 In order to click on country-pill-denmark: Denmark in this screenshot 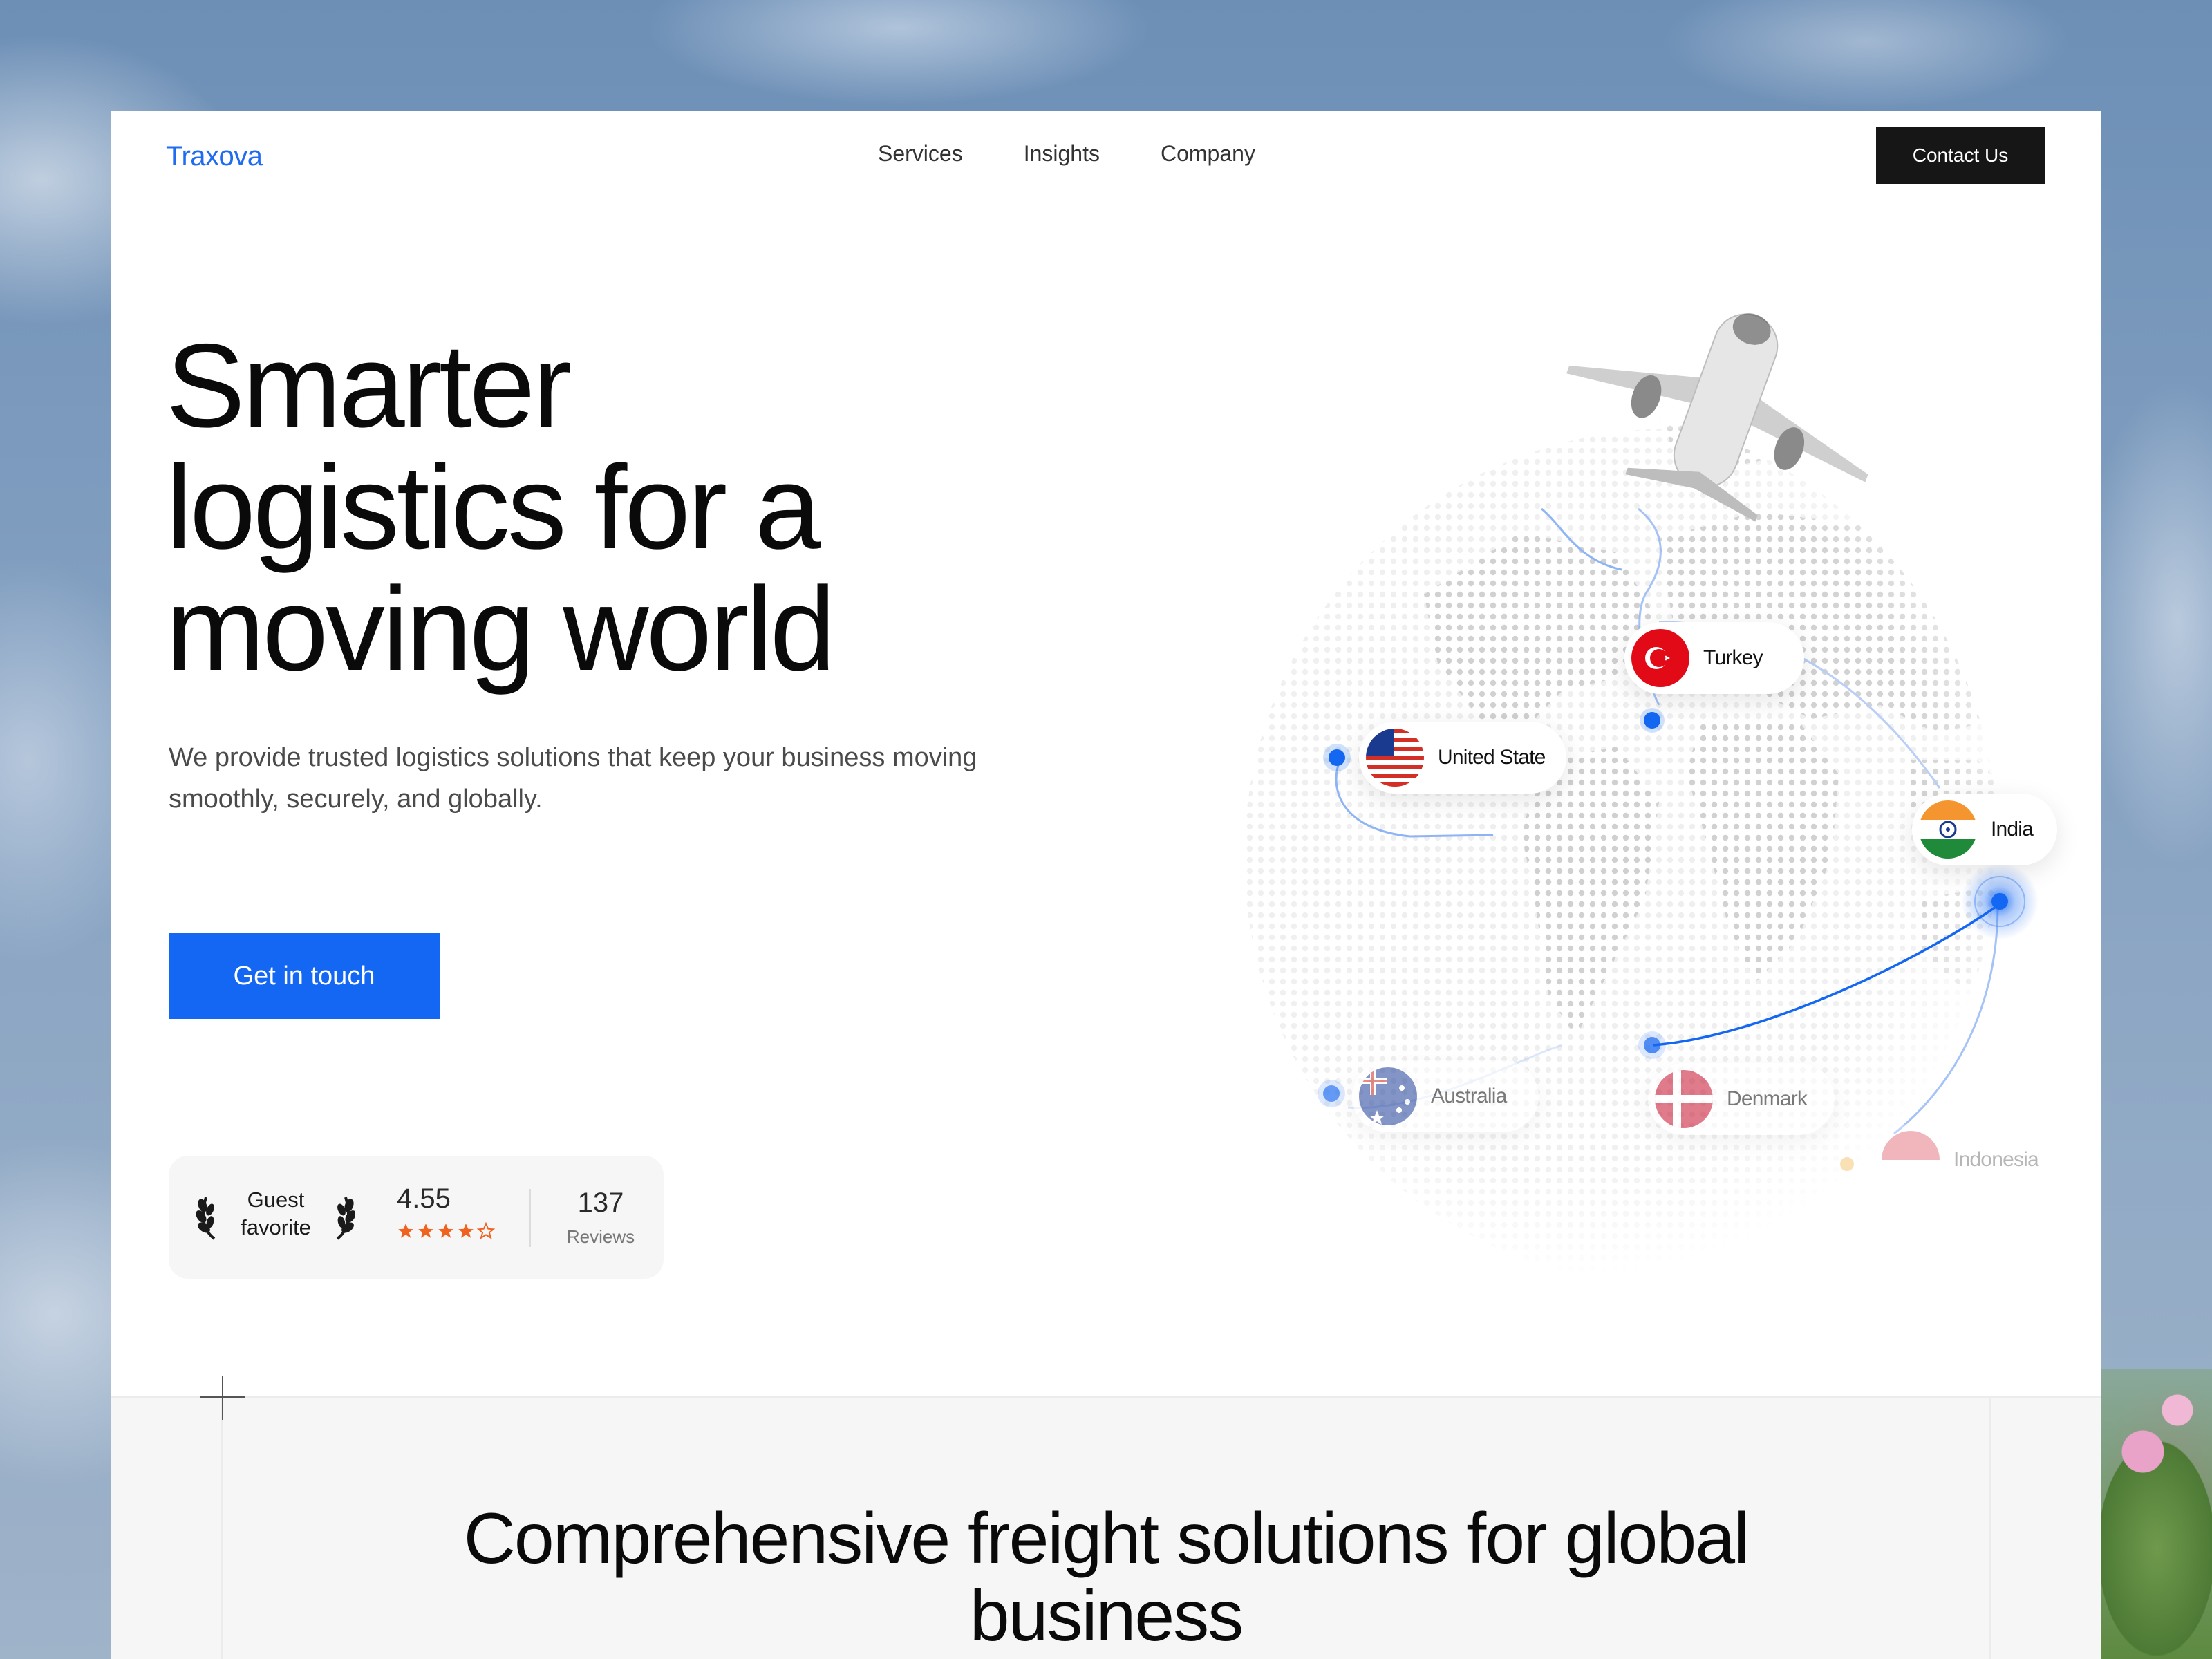, I will do `click(1741, 1099)`.